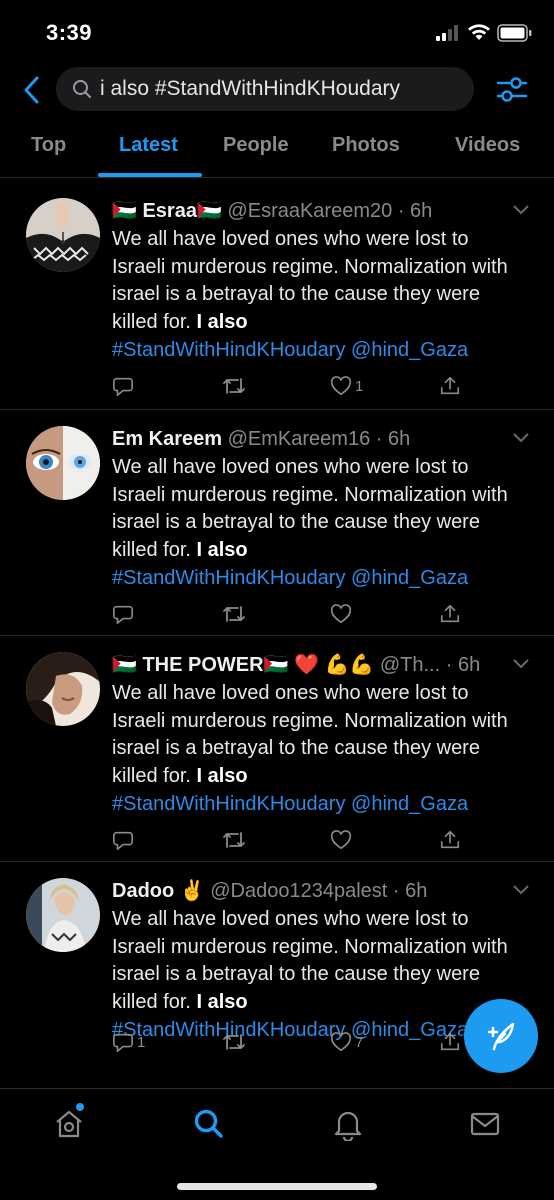 The image size is (554, 1200). What do you see at coordinates (514, 33) in the screenshot?
I see `battery-icon` at bounding box center [514, 33].